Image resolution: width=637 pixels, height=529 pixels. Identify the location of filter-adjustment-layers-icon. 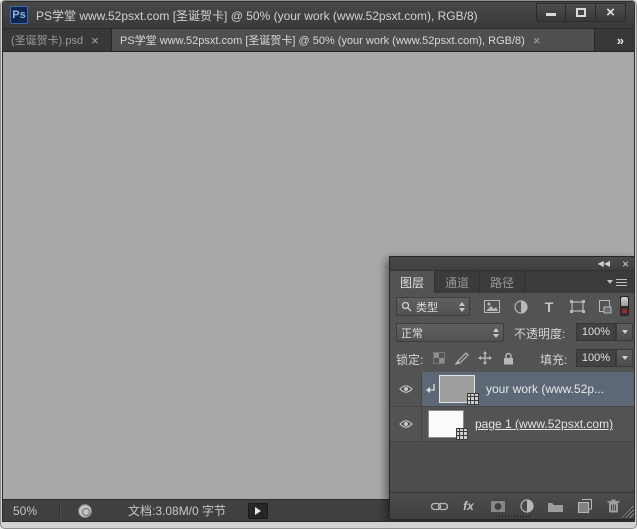
(521, 306).